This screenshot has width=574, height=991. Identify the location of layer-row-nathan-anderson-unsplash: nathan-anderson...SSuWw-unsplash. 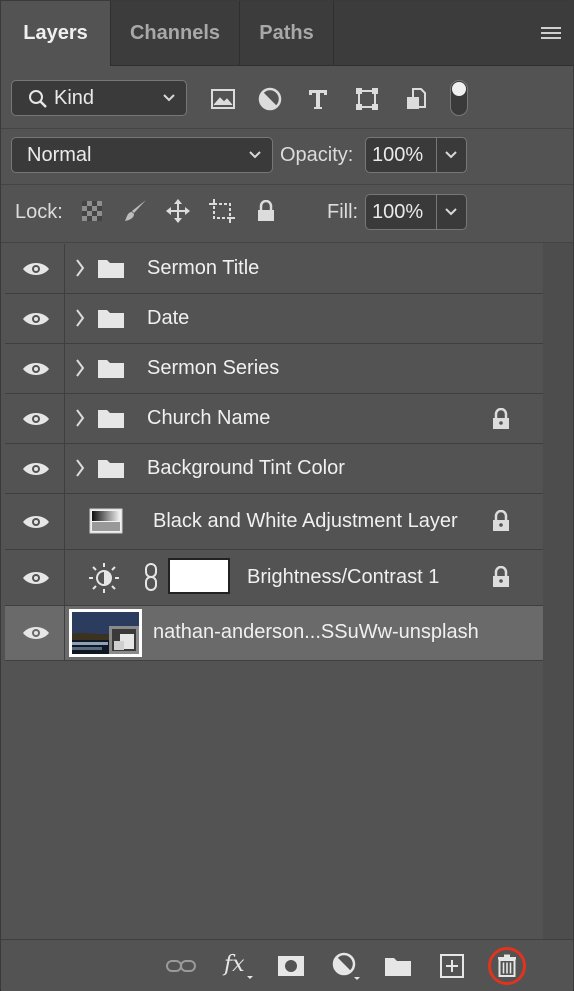
(274, 633).